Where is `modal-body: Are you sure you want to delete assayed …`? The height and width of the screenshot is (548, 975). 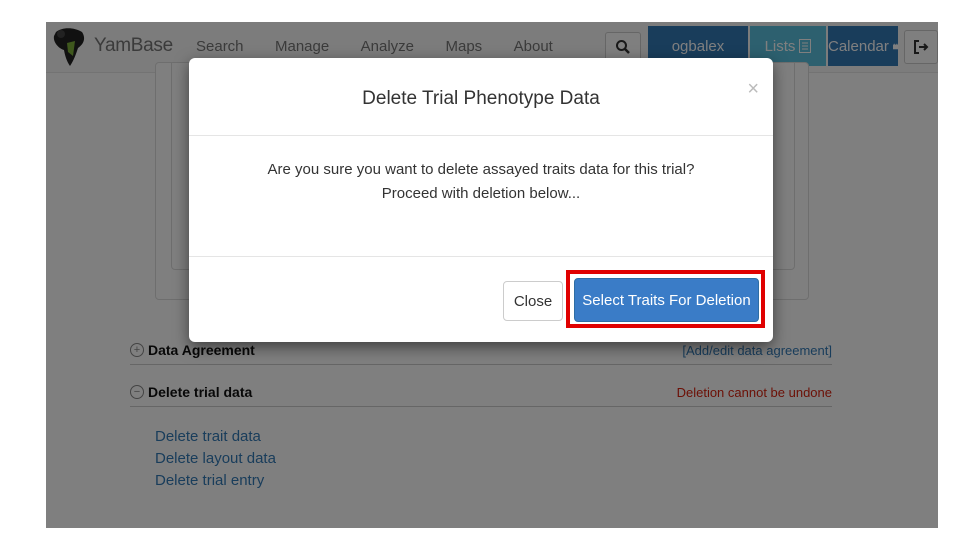 modal-body: Are you sure you want to delete assayed … is located at coordinates (481, 182).